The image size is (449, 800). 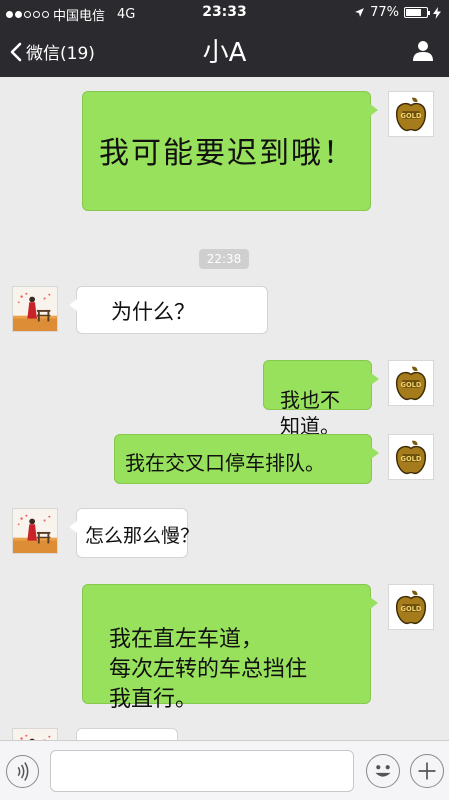 I want to click on sent-message-bubble: 我在直左车道， 每次左转的车总挡住 我直行。, so click(x=230, y=648).